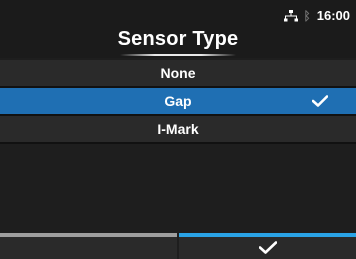 Image resolution: width=356 pixels, height=259 pixels. I want to click on list-item-label: Gap, so click(178, 101).